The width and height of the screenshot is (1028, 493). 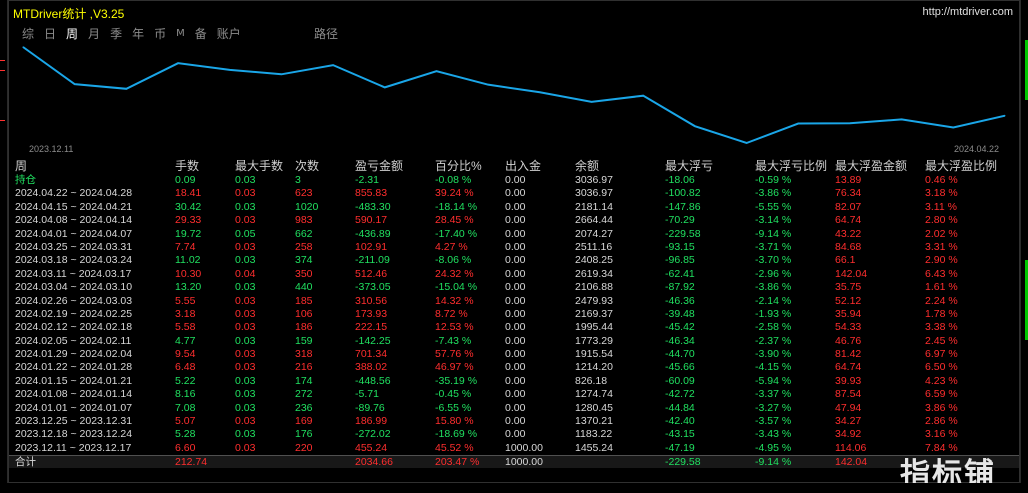 What do you see at coordinates (229, 34) in the screenshot?
I see `tab-9: 账户` at bounding box center [229, 34].